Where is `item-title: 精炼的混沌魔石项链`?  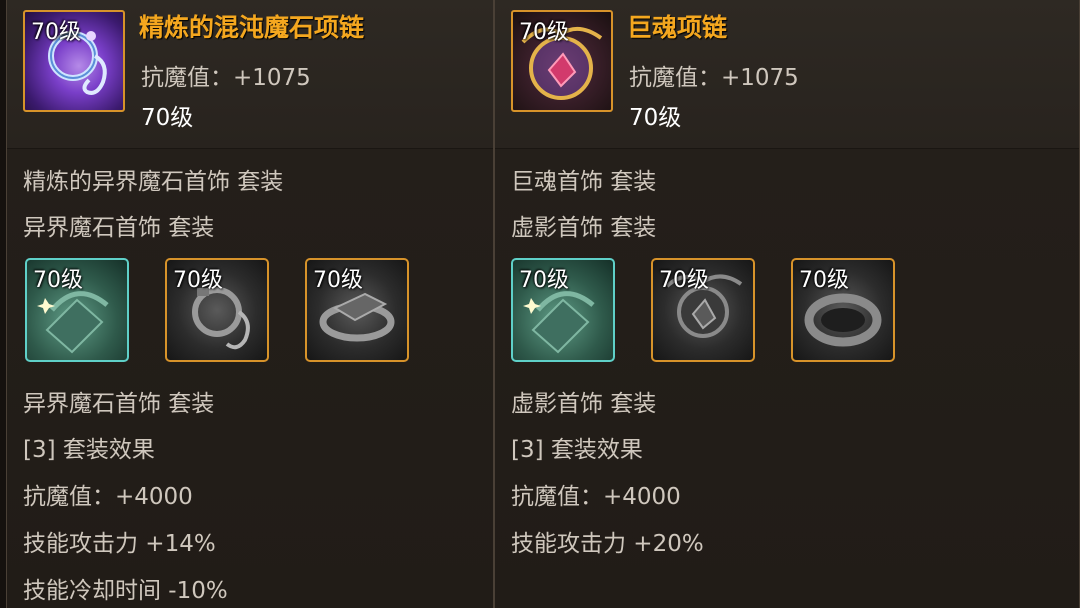 item-title: 精炼的混沌魔石项链 is located at coordinates (252, 27).